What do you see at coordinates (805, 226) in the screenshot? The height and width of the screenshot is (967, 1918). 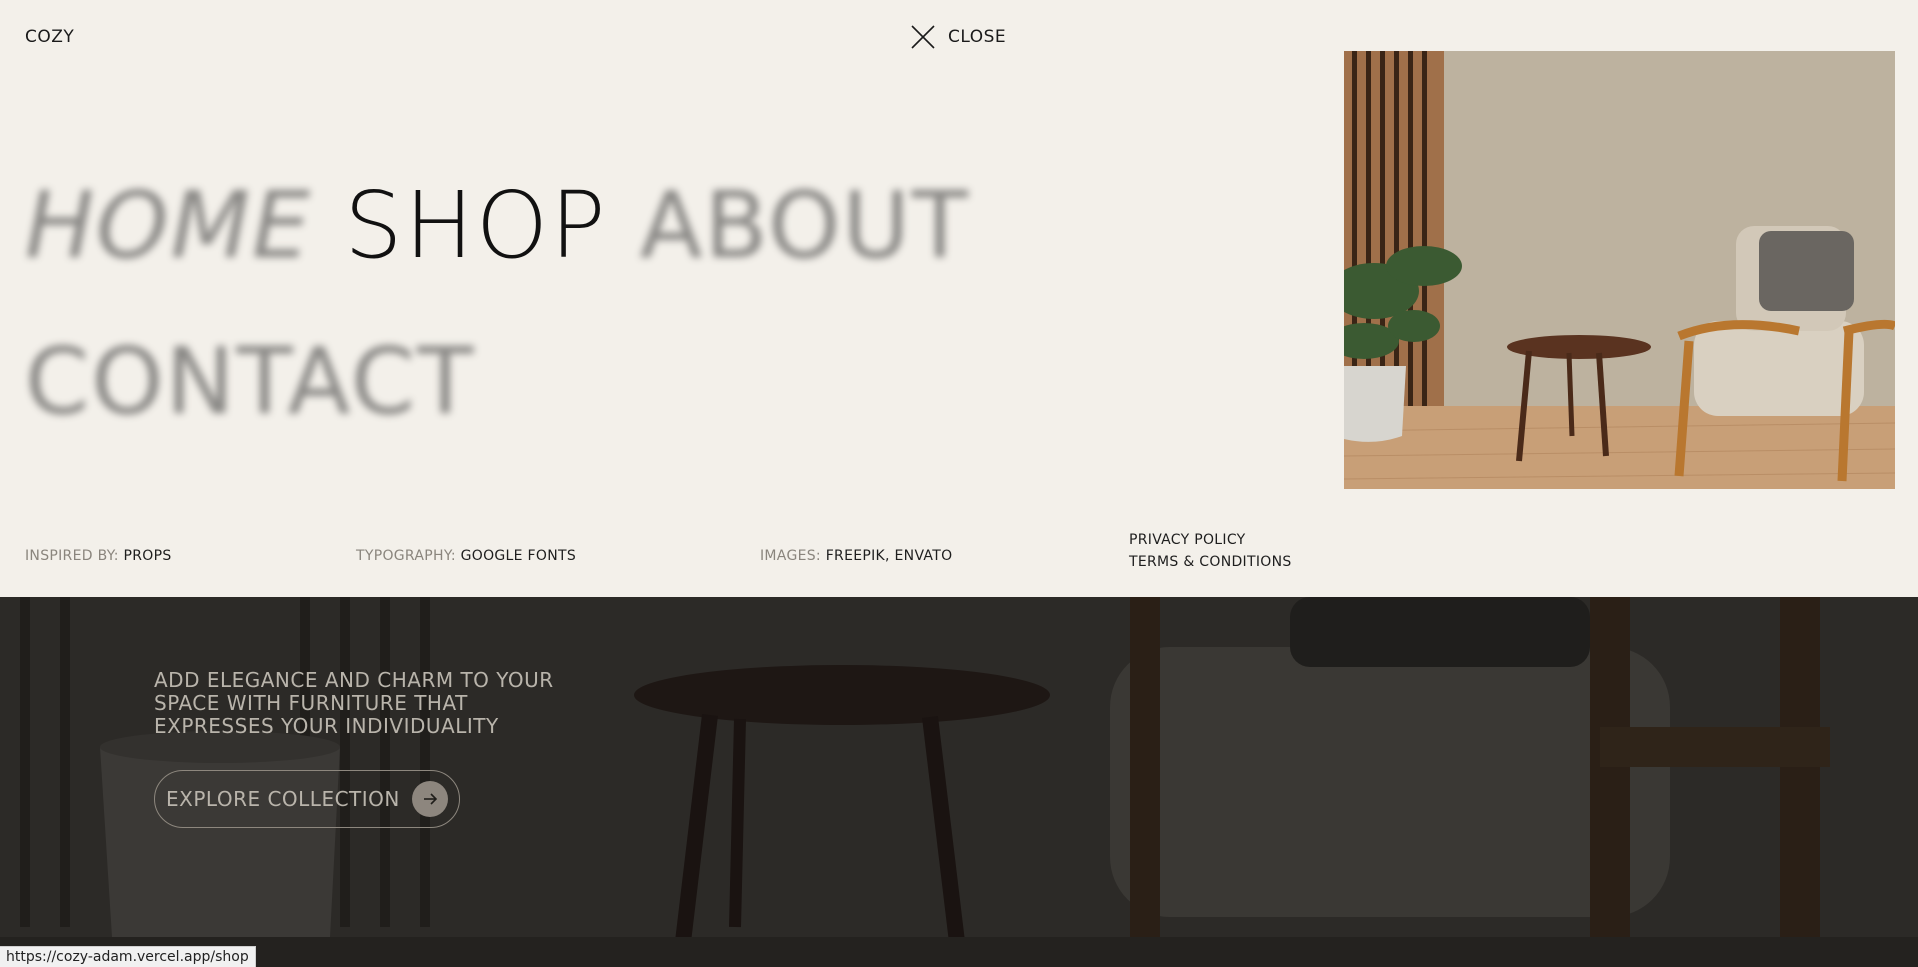 I see `nav-link-about: ABOUT` at bounding box center [805, 226].